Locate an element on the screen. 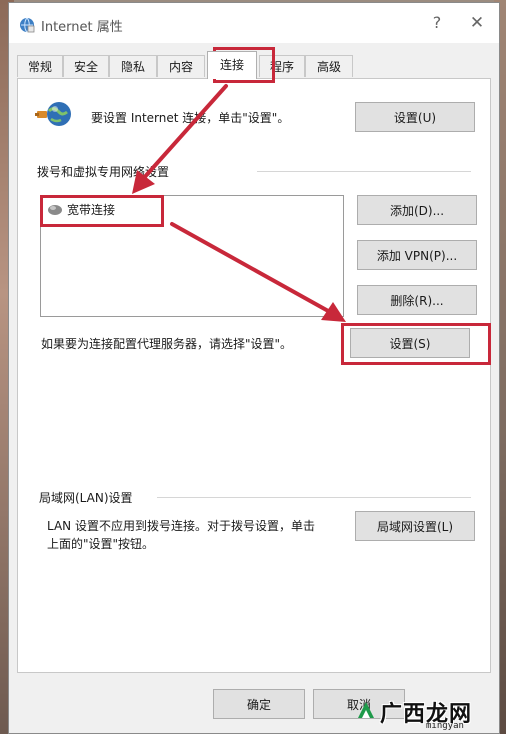 Image resolution: width=506 pixels, height=734 pixels. tab-advanced: 高级 is located at coordinates (329, 66).